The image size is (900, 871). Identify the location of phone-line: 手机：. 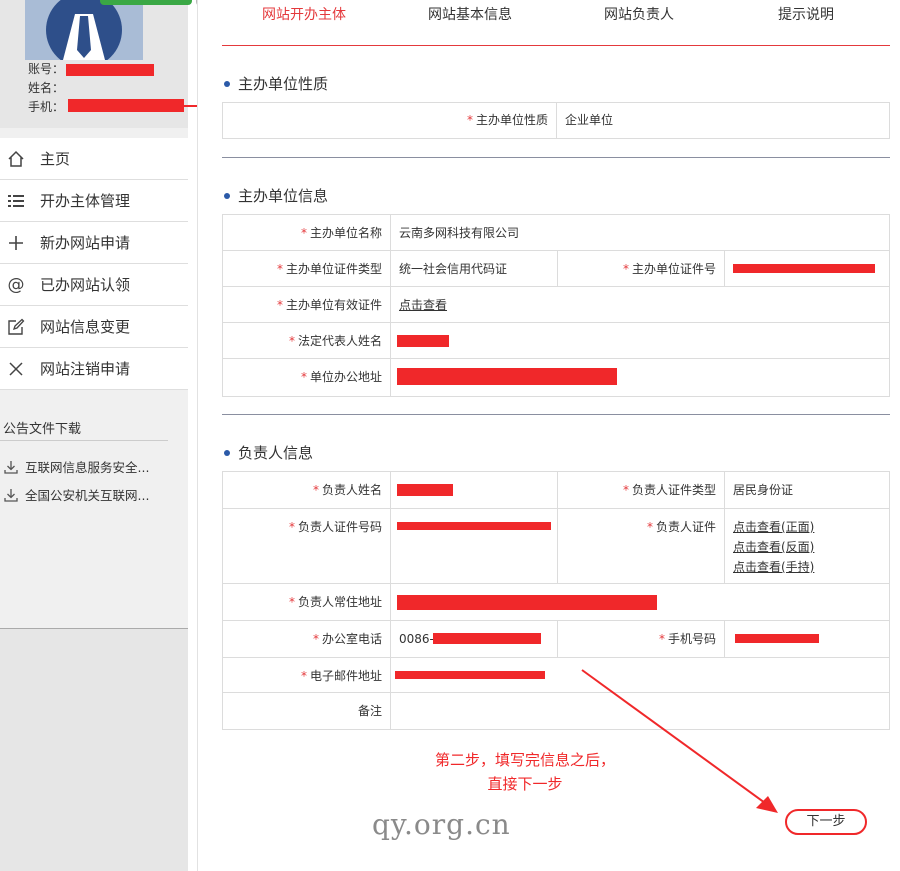
(46, 107).